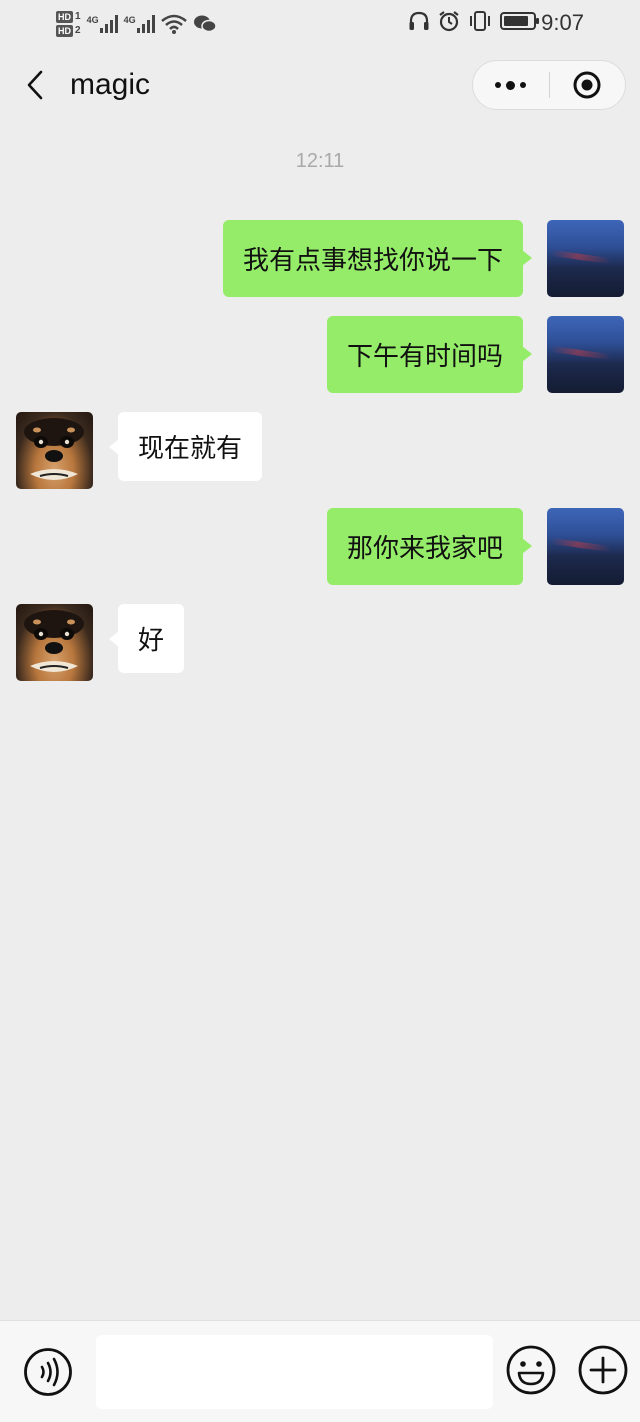 This screenshot has height=1422, width=640. Describe the element at coordinates (68, 24) in the screenshot. I see `sim-indicators: HD 1 HD 2` at that location.